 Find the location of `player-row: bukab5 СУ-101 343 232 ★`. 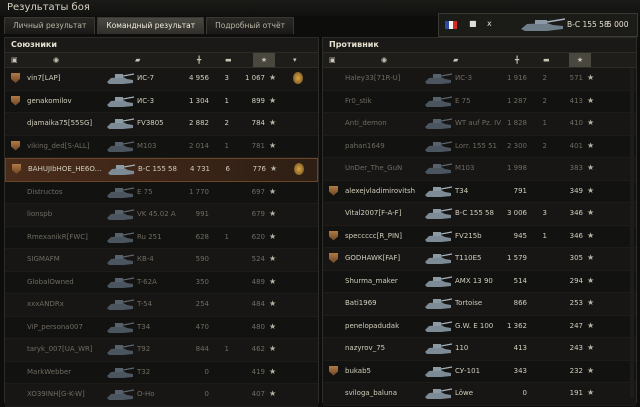

player-row: bukab5 СУ-101 343 232 ★ is located at coordinates (479, 371).